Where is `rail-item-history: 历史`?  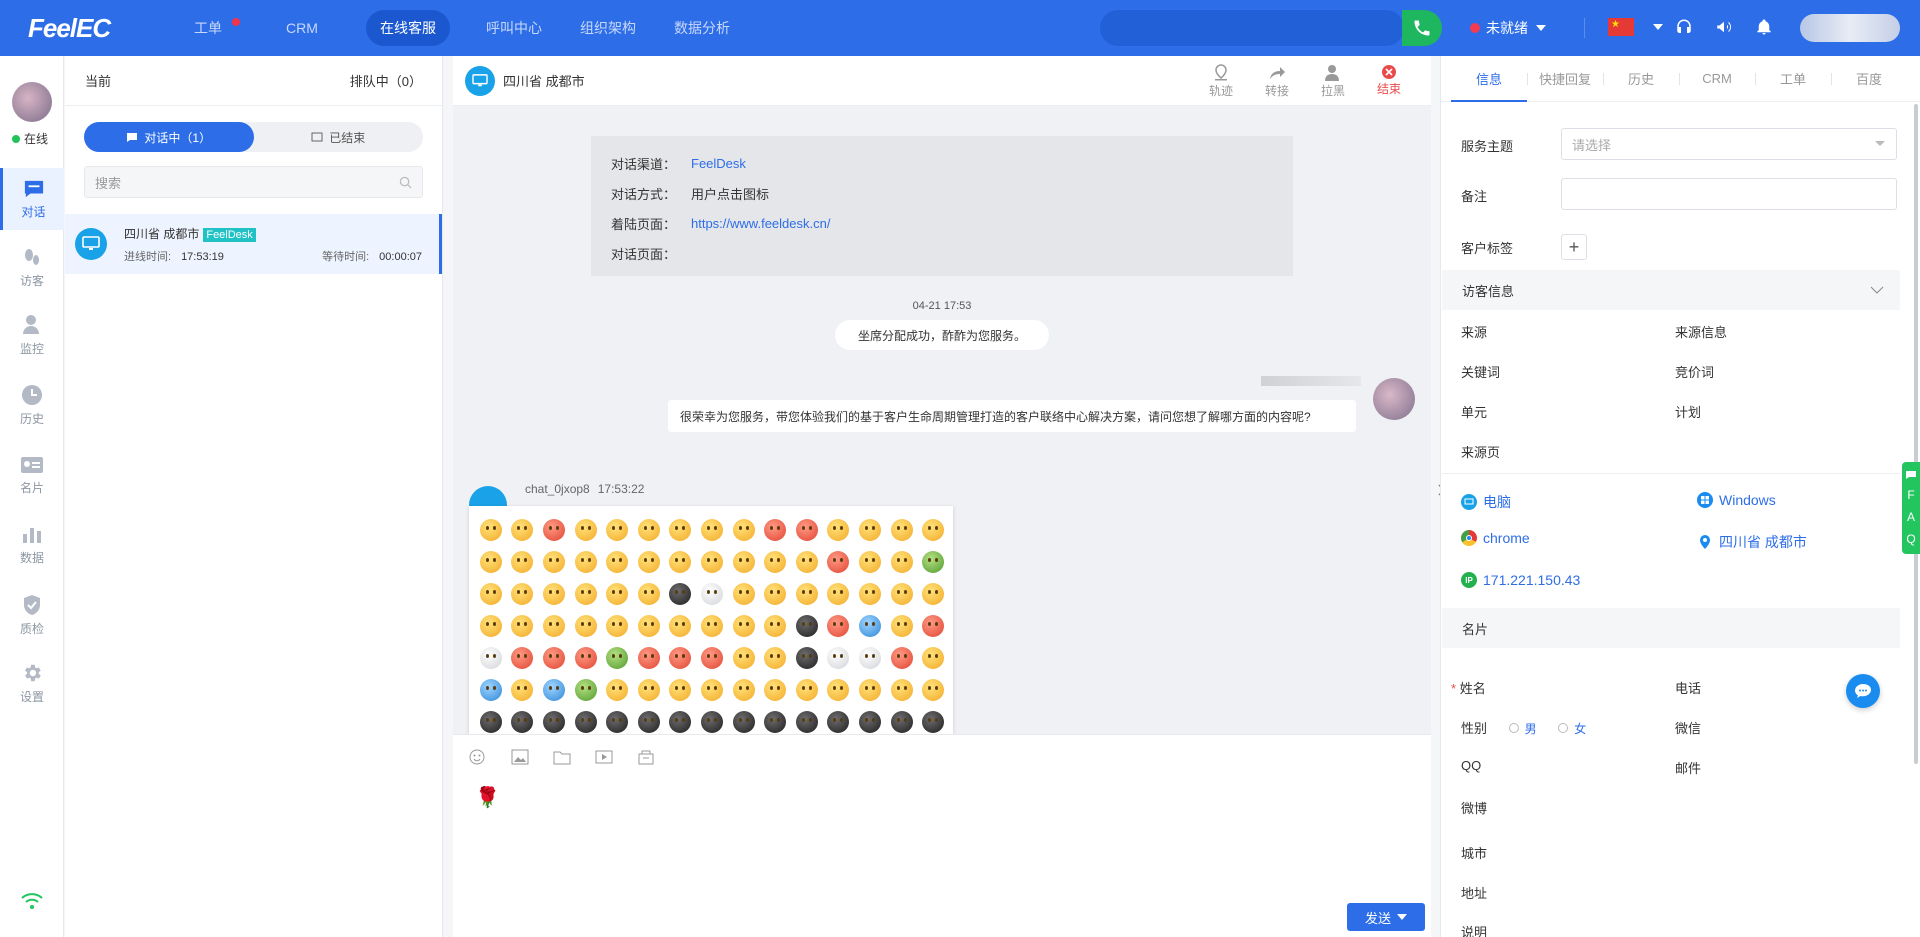
rail-item-history: 历史 is located at coordinates (32, 405).